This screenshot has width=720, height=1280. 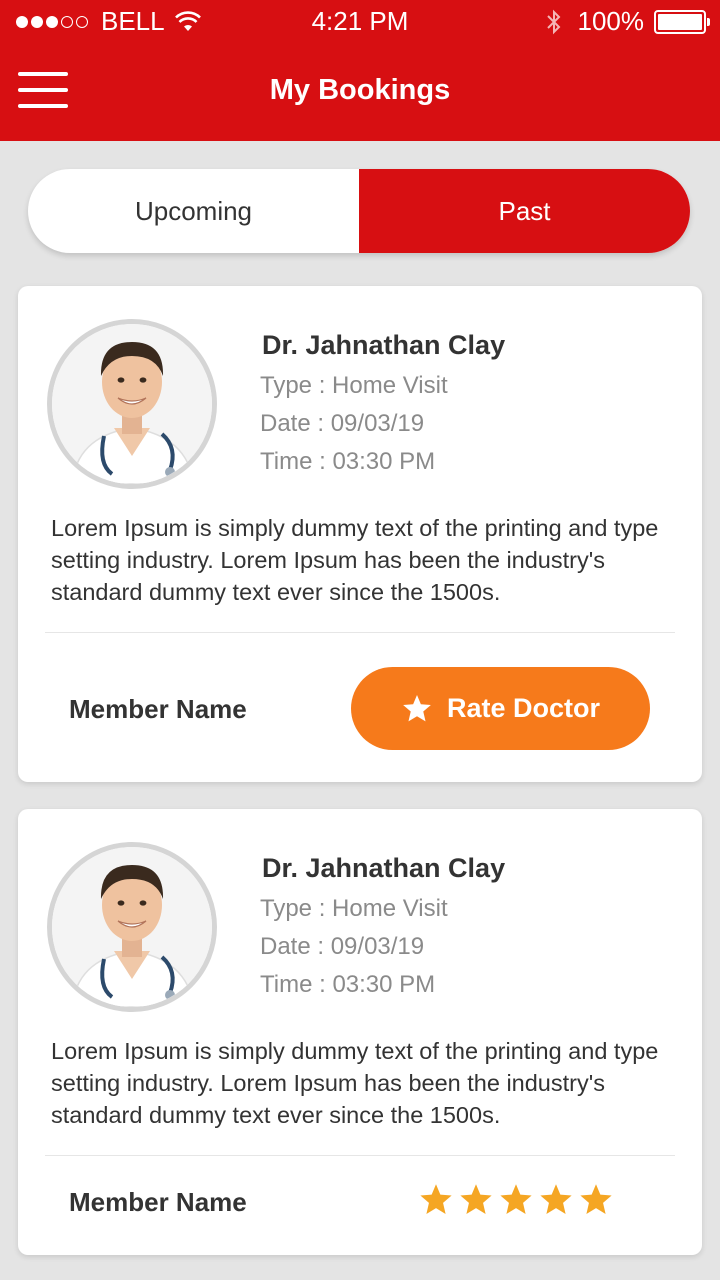 I want to click on page-title: My Bookings, so click(x=360, y=90).